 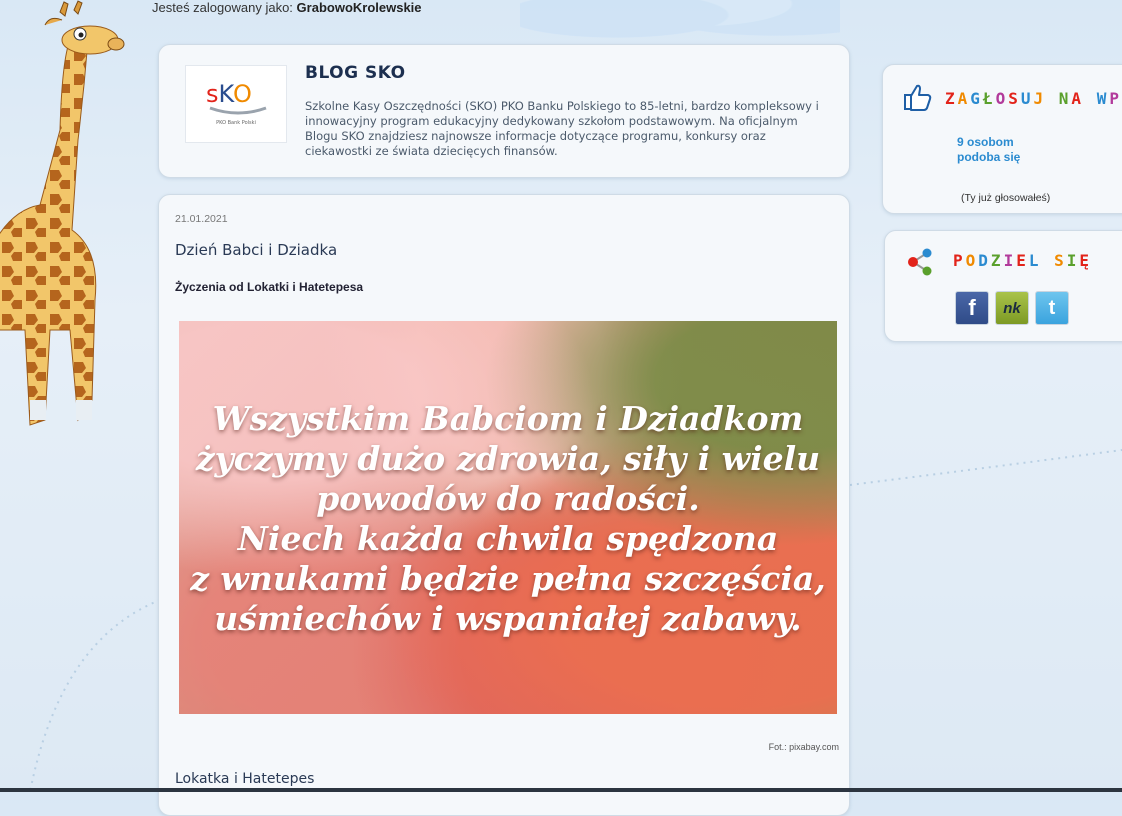 What do you see at coordinates (222, 7) in the screenshot?
I see `login-prefix: Jesteś zalogowany jako:` at bounding box center [222, 7].